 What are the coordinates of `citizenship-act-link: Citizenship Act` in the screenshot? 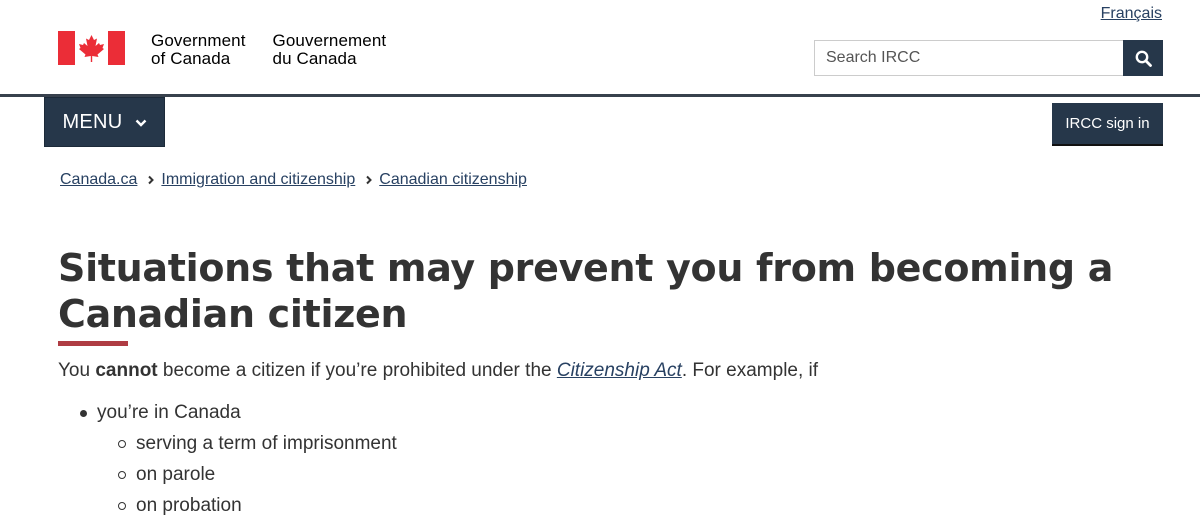 It's located at (619, 370).